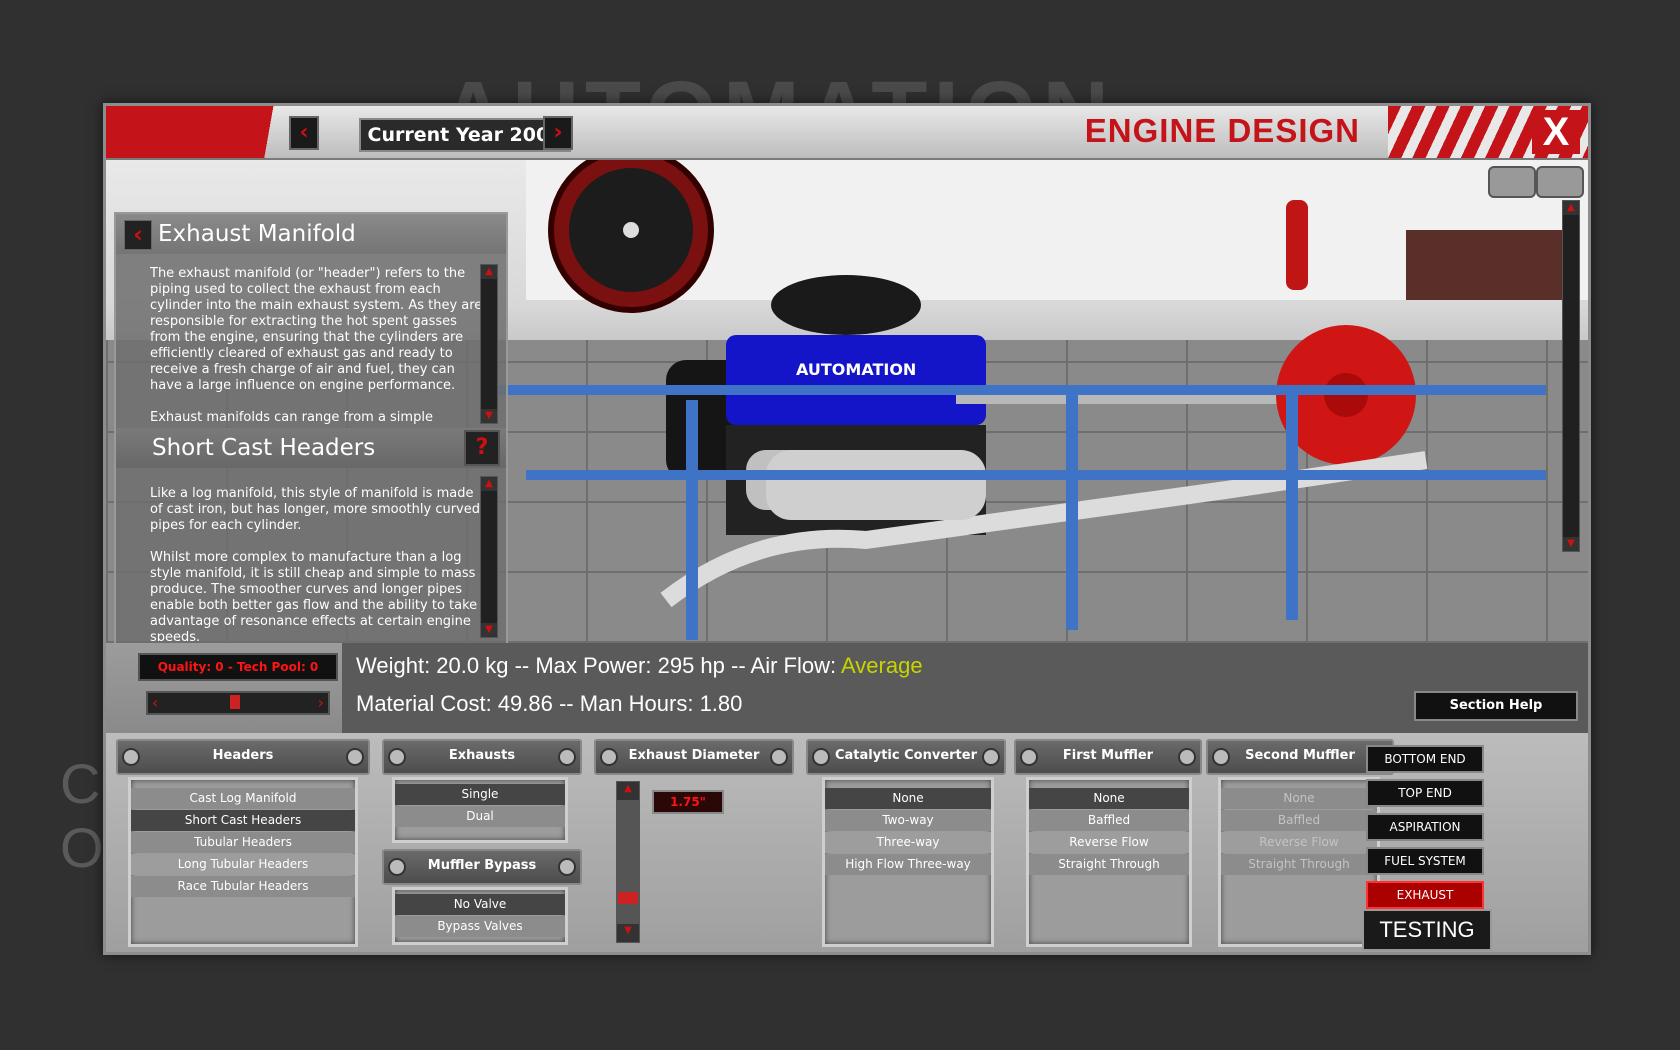 This screenshot has height=1050, width=1680. Describe the element at coordinates (1491, 265) in the screenshot. I see `barrel` at that location.